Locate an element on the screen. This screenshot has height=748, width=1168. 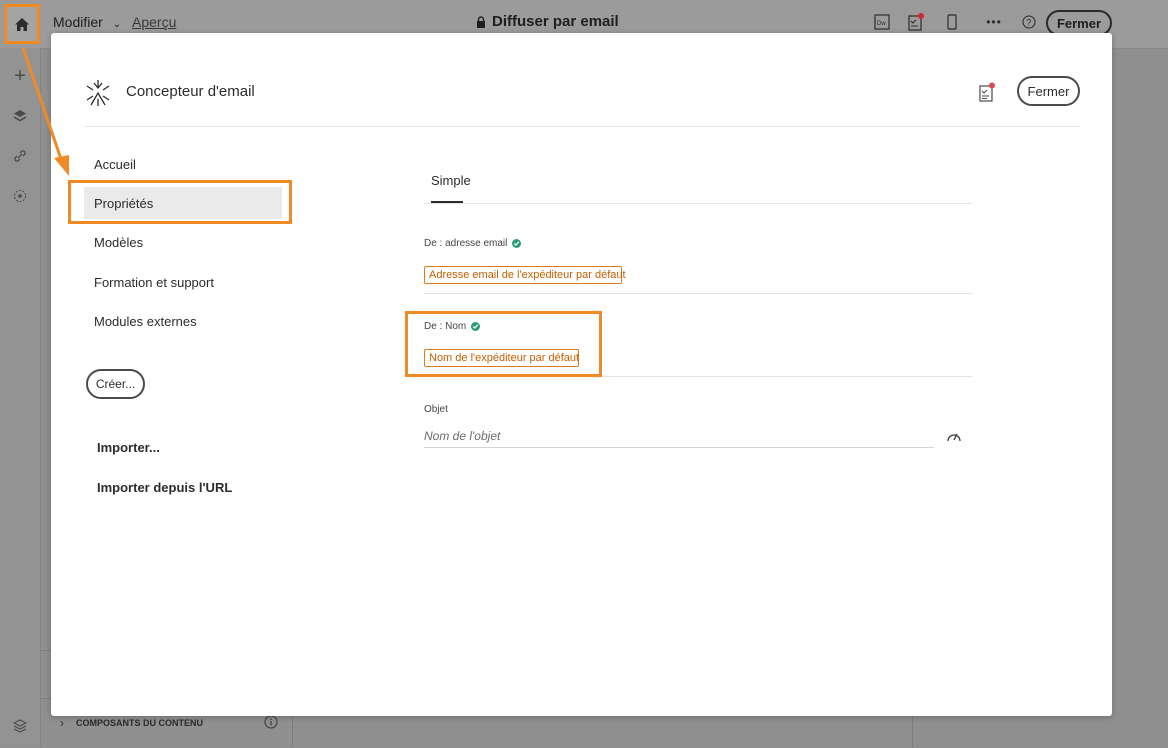
from-email-field: Adresse email de l'expéditeur par défaut is located at coordinates (525, 275).